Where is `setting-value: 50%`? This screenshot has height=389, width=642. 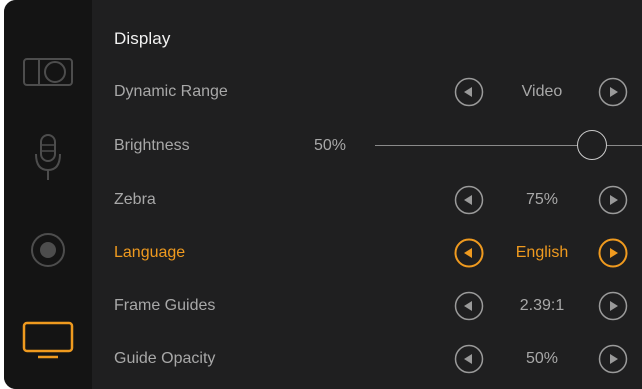
setting-value: 50% is located at coordinates (542, 358).